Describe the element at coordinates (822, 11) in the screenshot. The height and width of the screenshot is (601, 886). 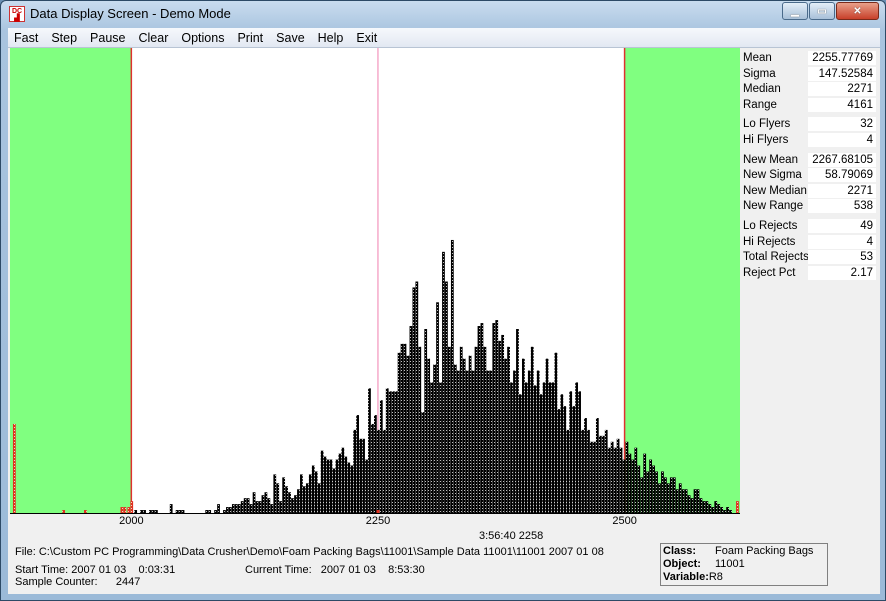
I see `maximize-button: ▭` at that location.